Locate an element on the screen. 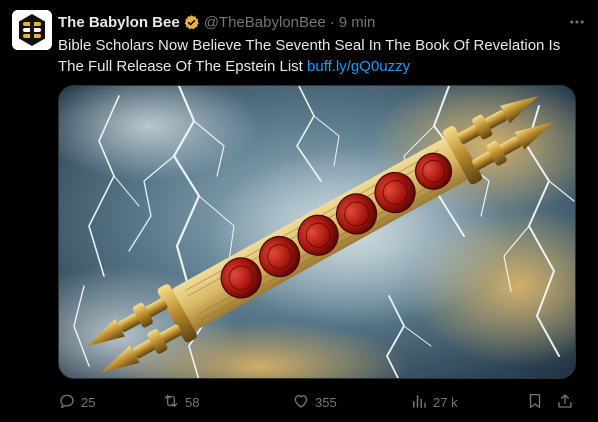 The image size is (598, 422). like-count: 355 is located at coordinates (326, 402).